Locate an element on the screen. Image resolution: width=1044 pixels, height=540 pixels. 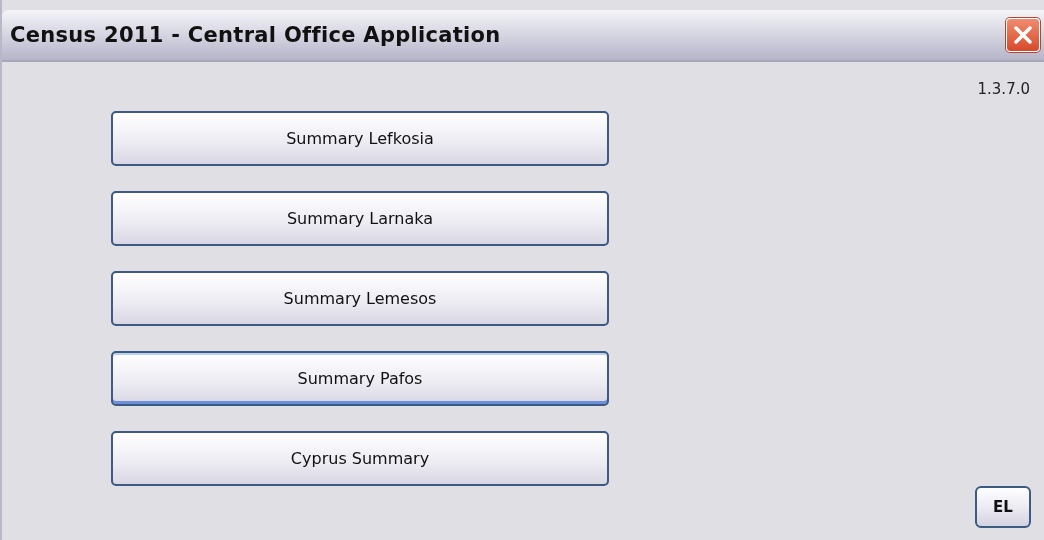
close-icon is located at coordinates (1023, 35).